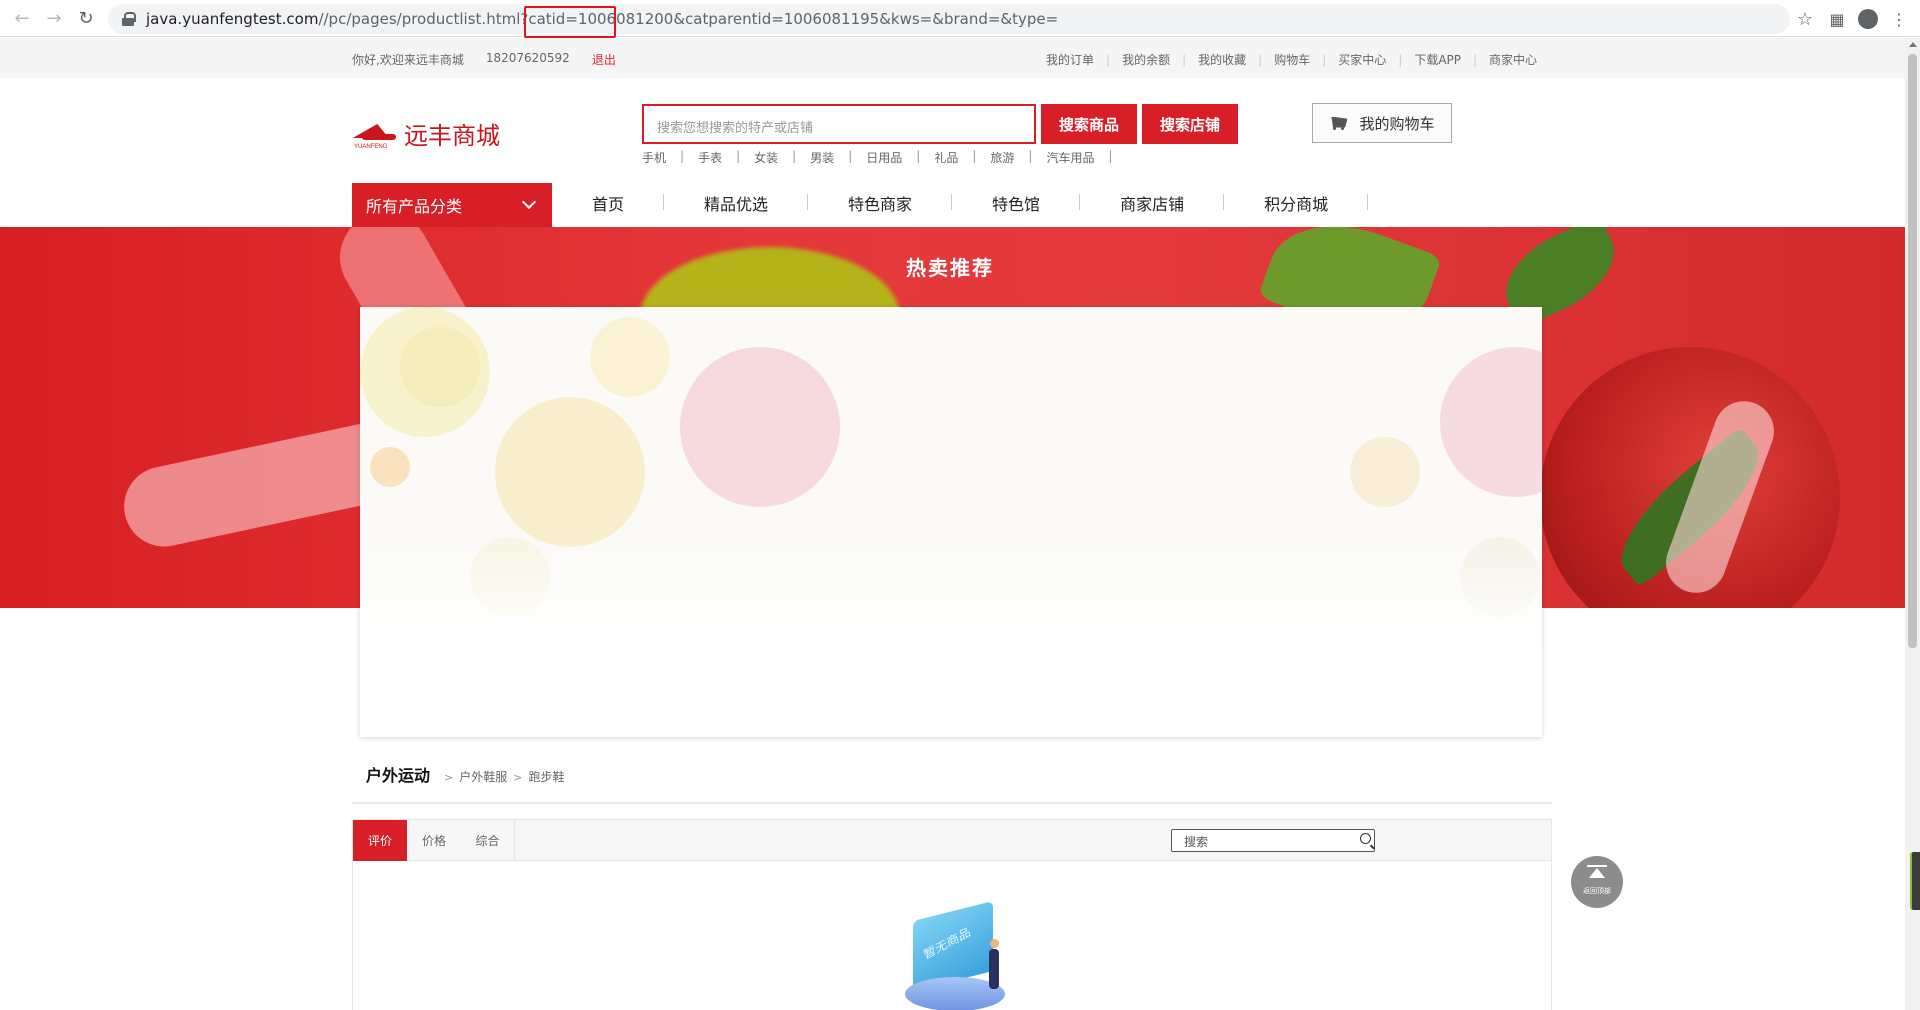 The height and width of the screenshot is (1010, 1920). I want to click on my-cart-button: 我的购物车, so click(1382, 123).